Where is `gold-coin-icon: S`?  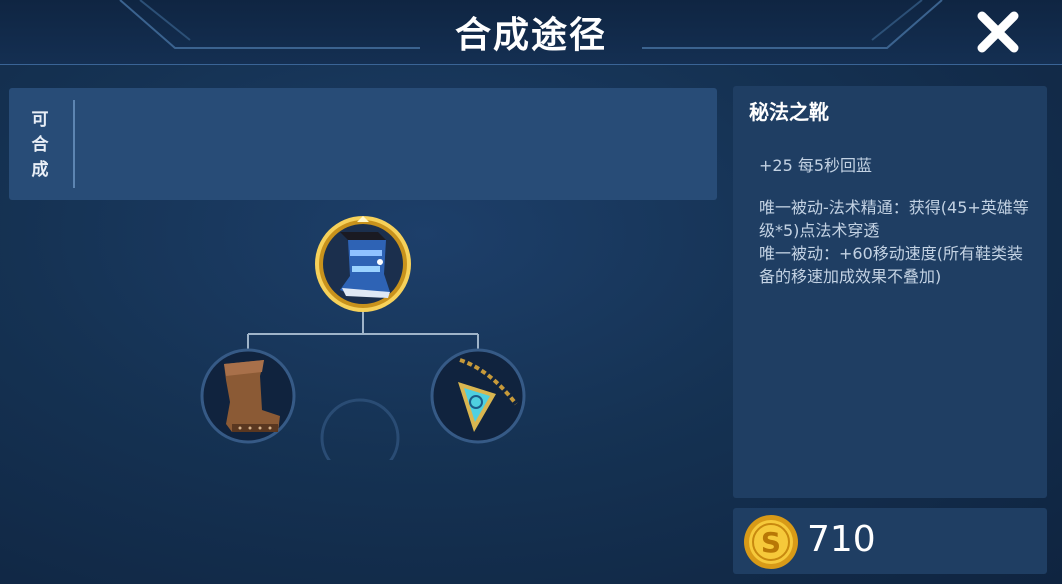
gold-coin-icon: S is located at coordinates (771, 542).